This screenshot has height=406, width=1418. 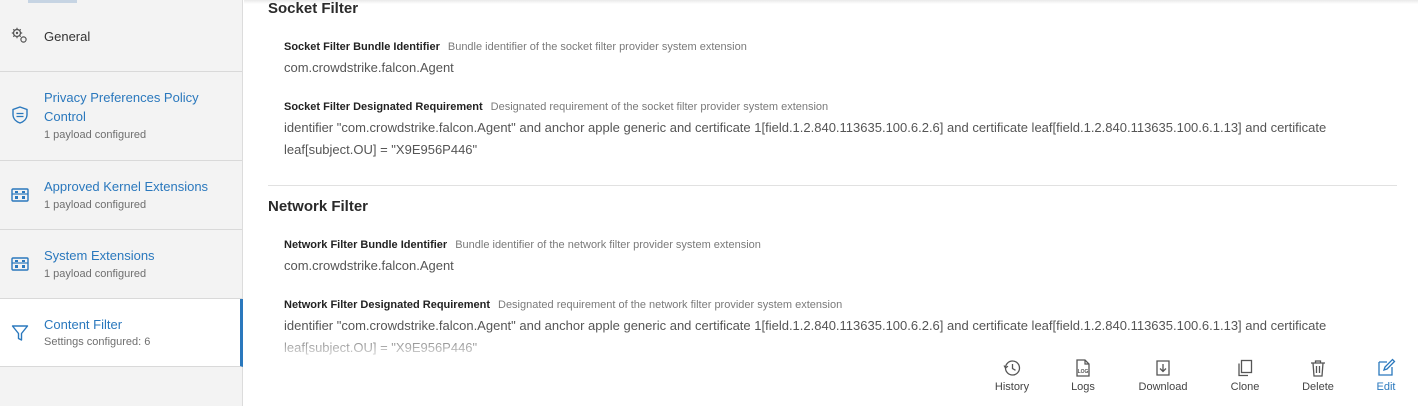 What do you see at coordinates (1386, 387) in the screenshot?
I see `edit-label: Edit` at bounding box center [1386, 387].